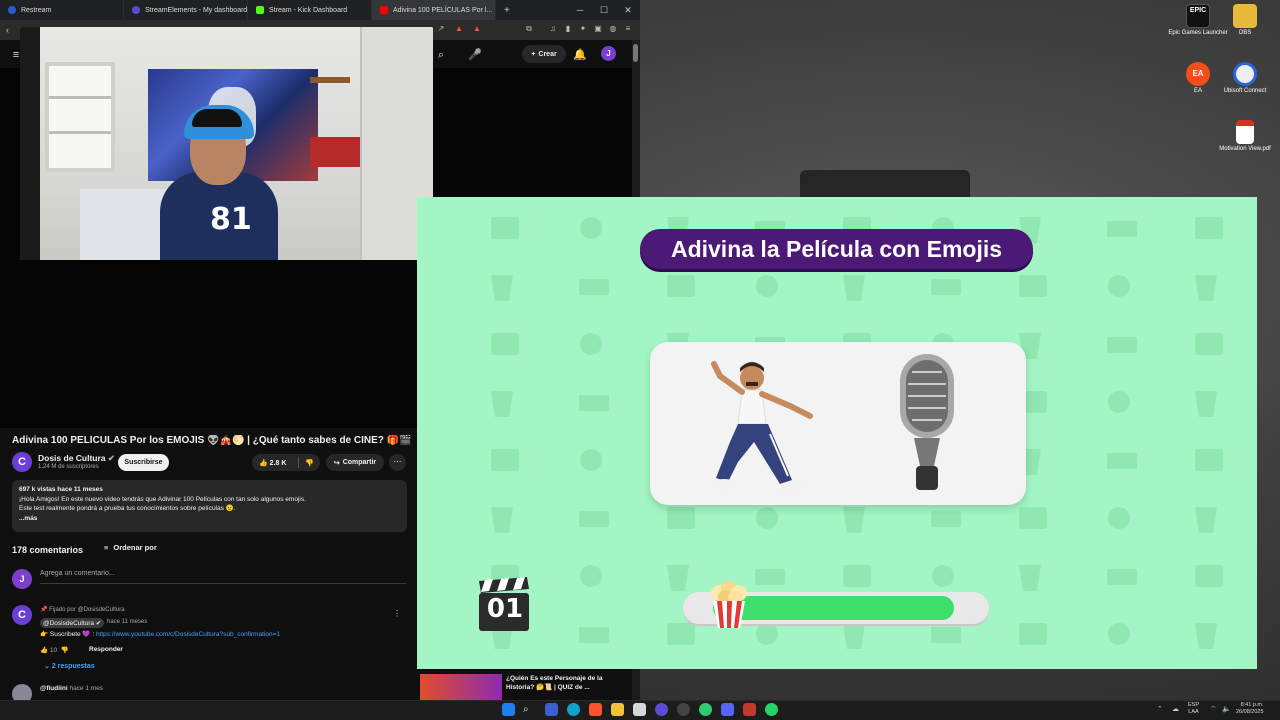 The height and width of the screenshot is (720, 1280). What do you see at coordinates (106, 547) in the screenshot?
I see `sort-icon: ≡` at bounding box center [106, 547].